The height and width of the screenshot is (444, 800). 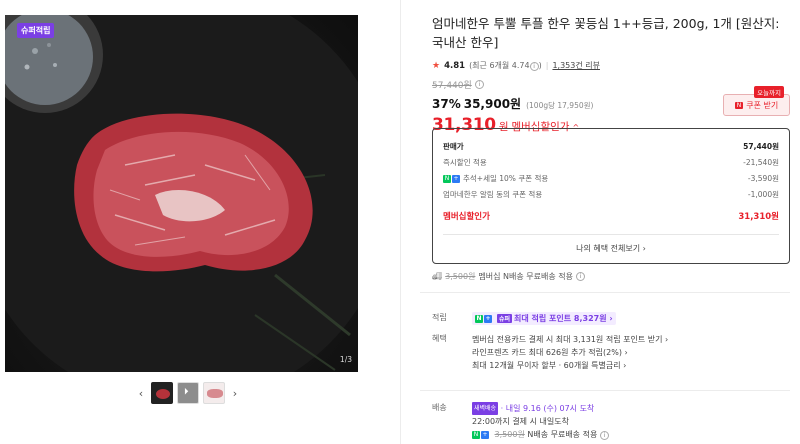 What do you see at coordinates (769, 92) in the screenshot?
I see `coupon-today-tag: 오늘까지` at bounding box center [769, 92].